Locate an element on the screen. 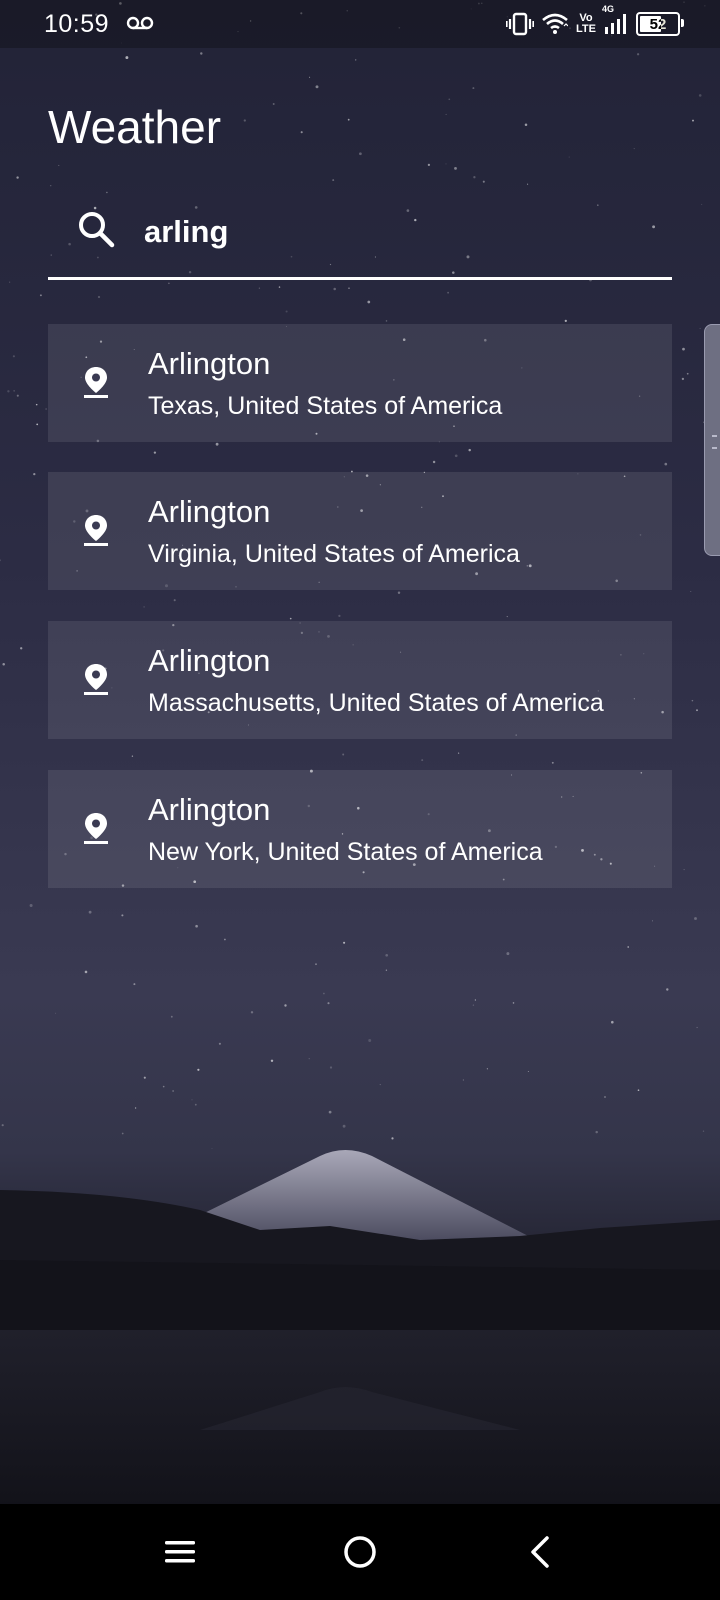 The width and height of the screenshot is (720, 1600). page-title: Weather is located at coordinates (135, 127).